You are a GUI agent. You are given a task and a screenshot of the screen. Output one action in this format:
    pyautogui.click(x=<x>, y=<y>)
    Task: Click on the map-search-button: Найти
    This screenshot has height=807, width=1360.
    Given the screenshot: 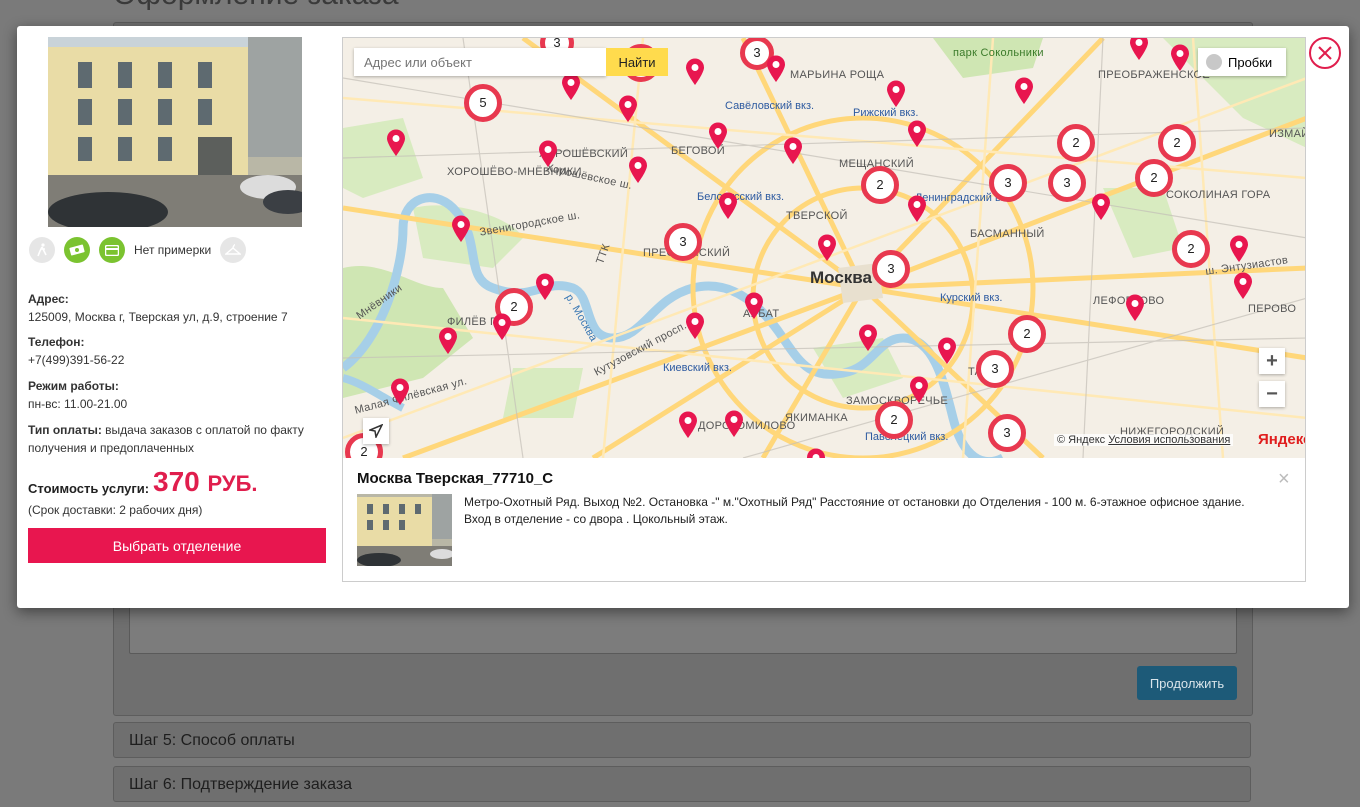 What is the action you would take?
    pyautogui.click(x=637, y=62)
    